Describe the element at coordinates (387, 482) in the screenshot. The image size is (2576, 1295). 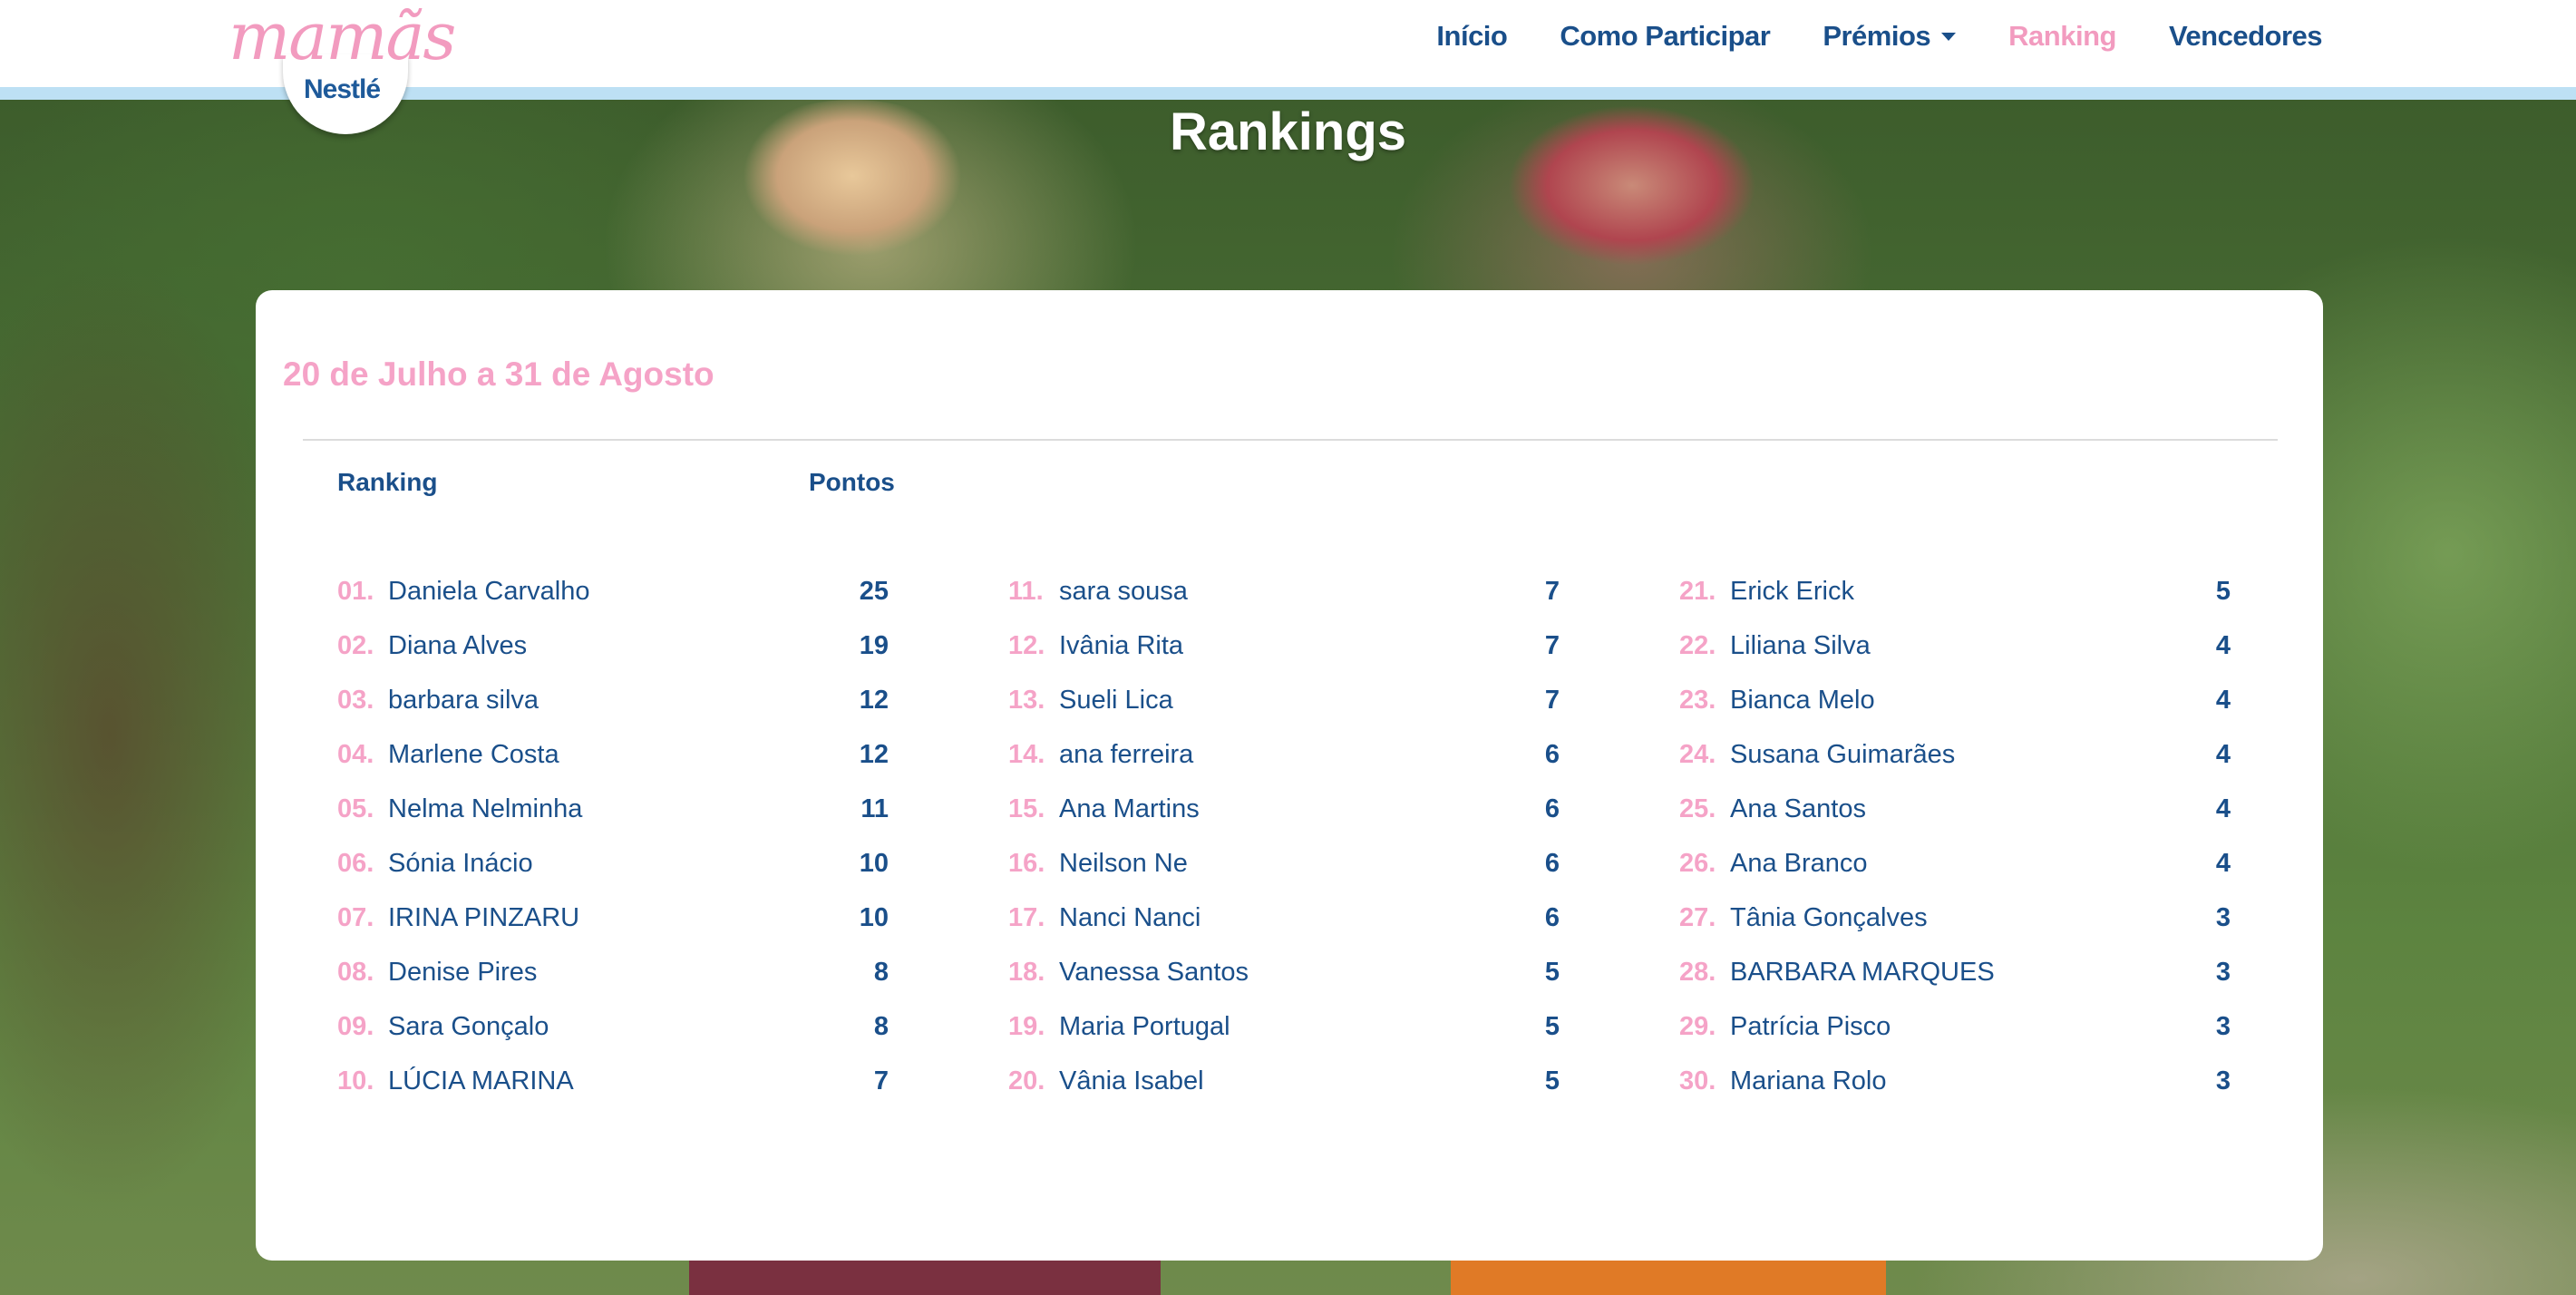
I see `column-header-ranking: Ranking` at that location.